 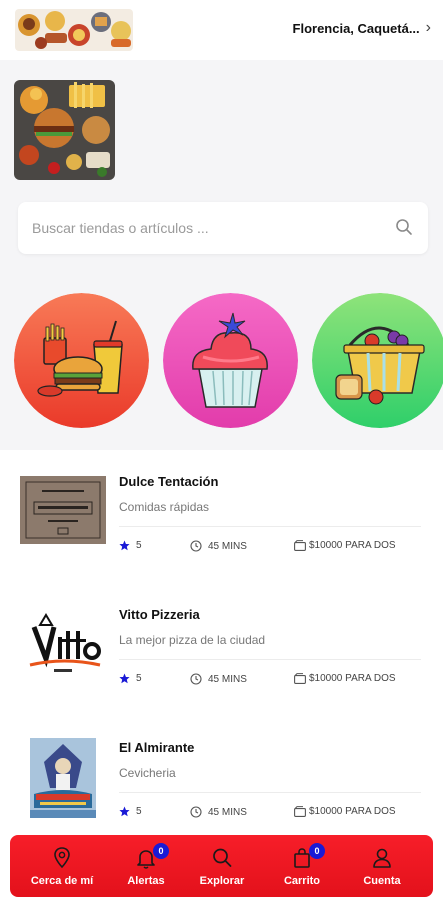 I want to click on nav-item-account: Cuenta, so click(x=382, y=866).